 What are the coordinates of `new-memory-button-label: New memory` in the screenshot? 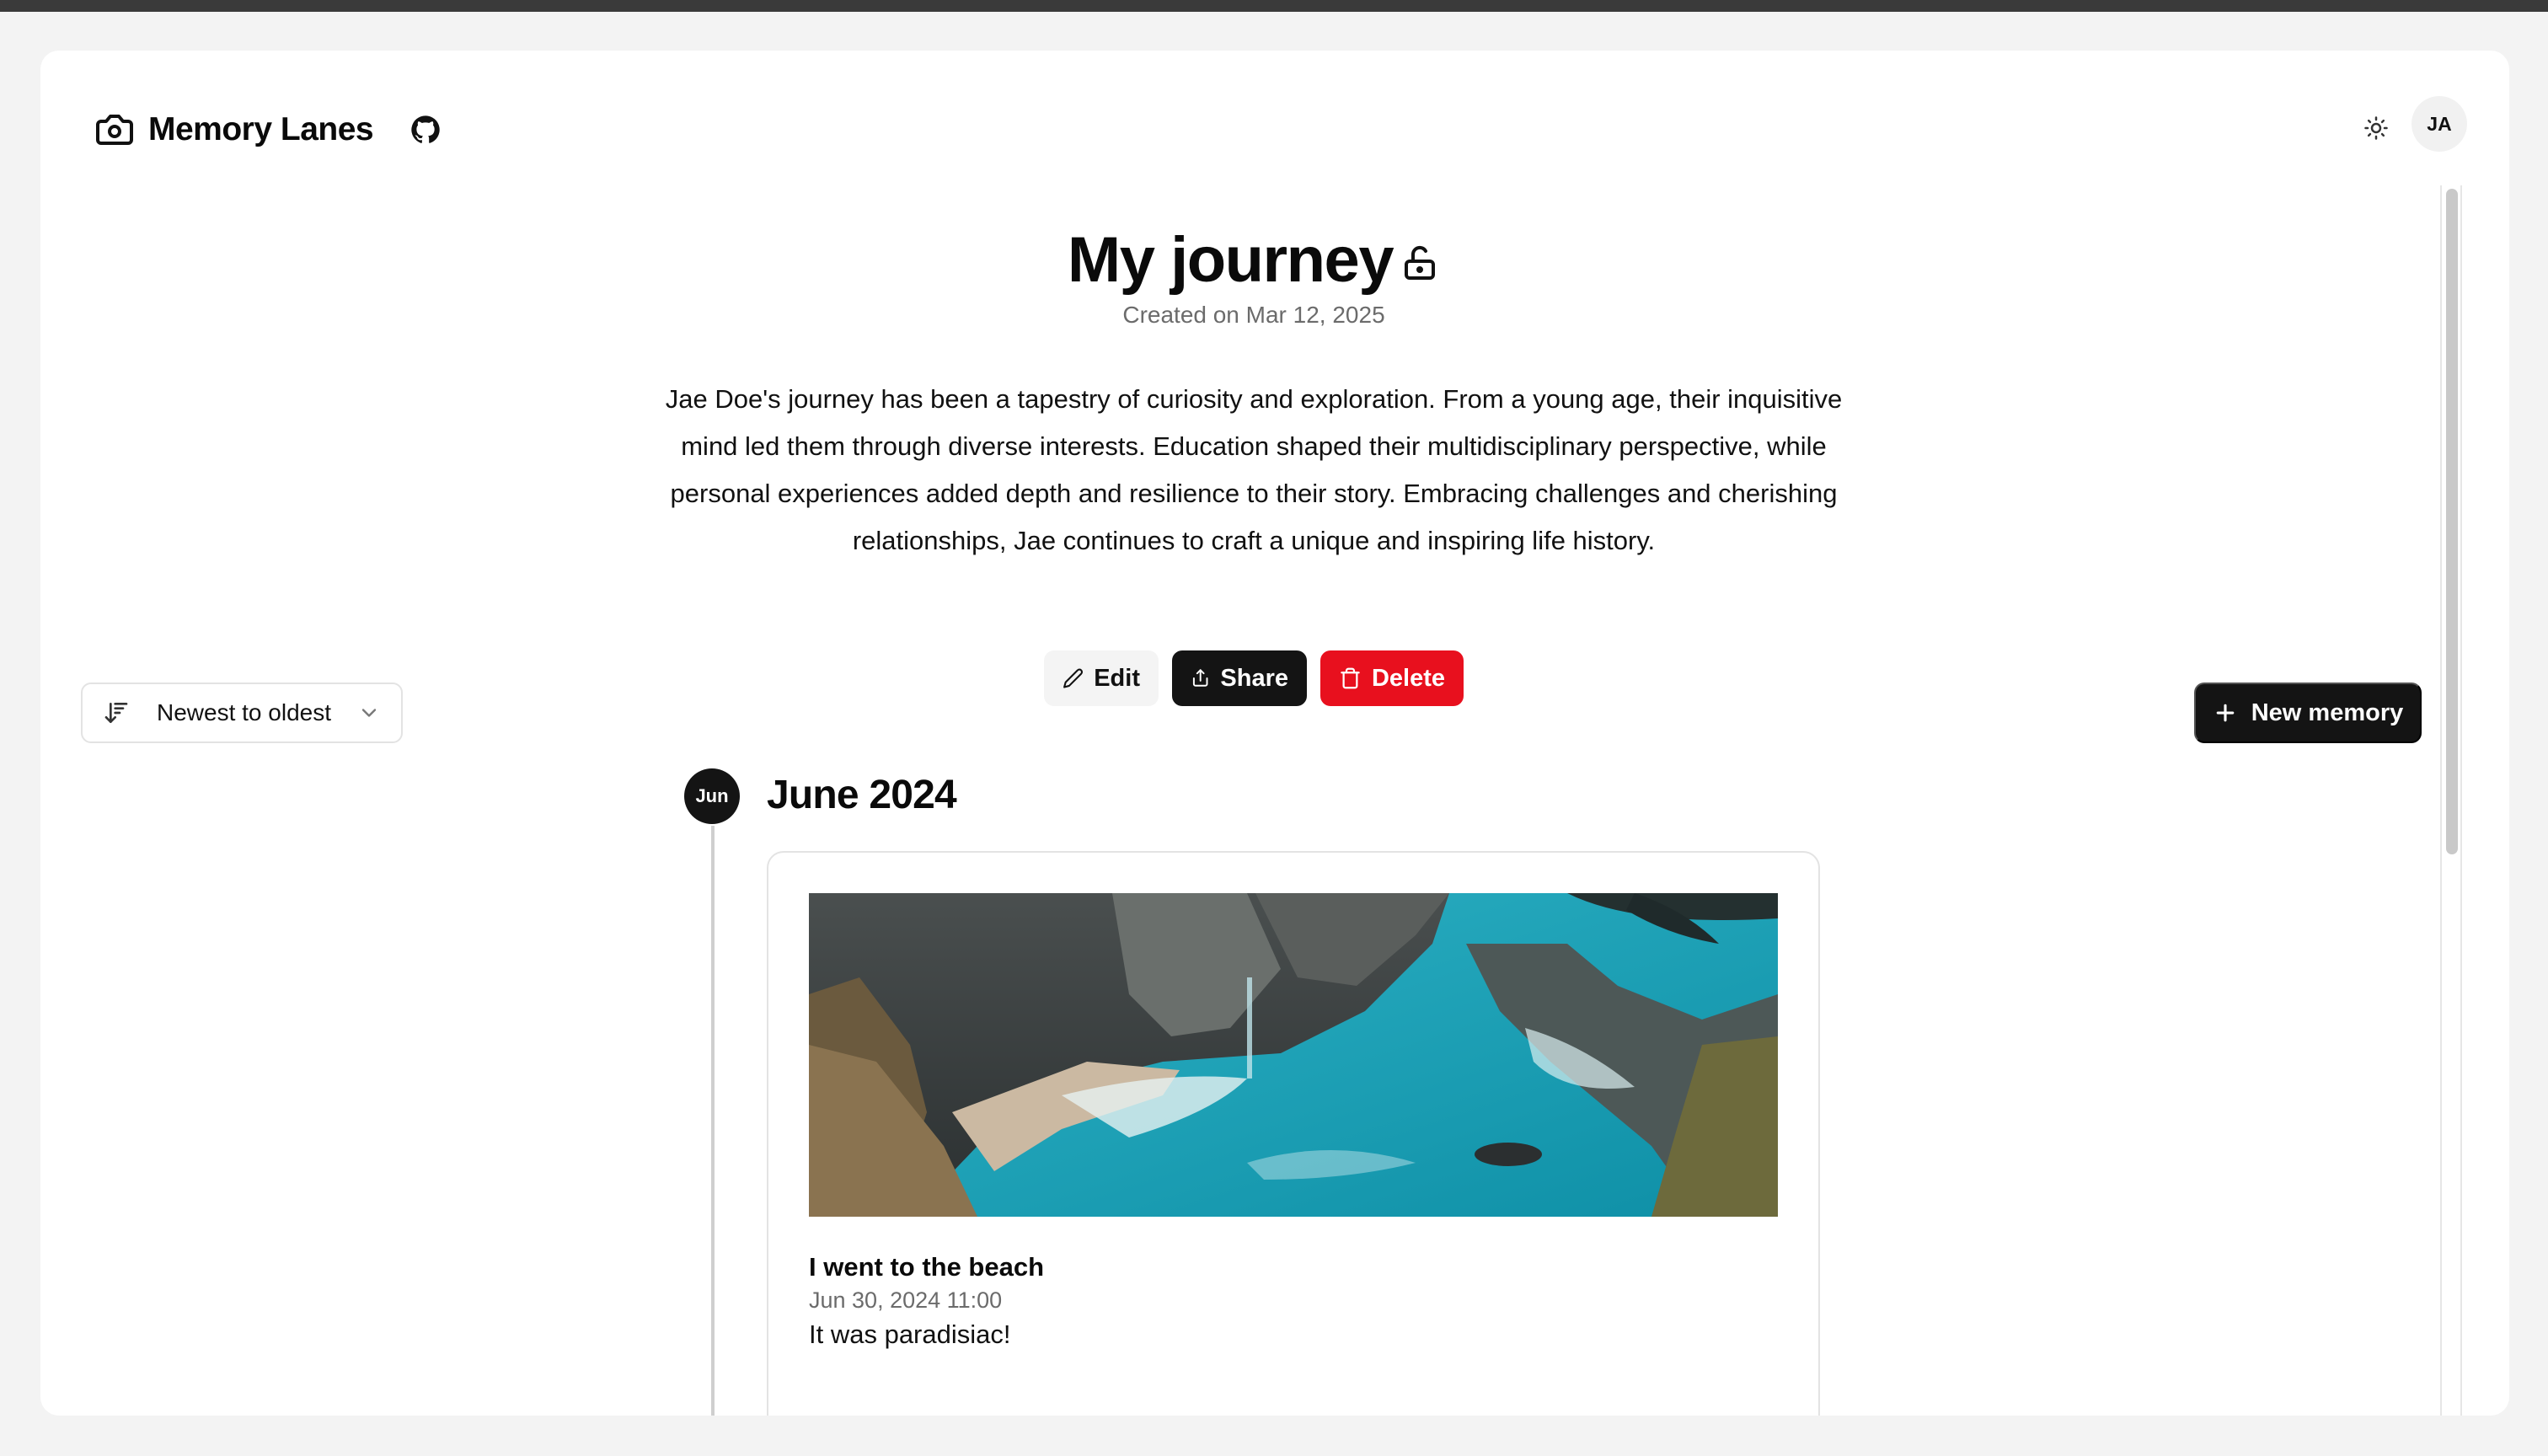 It's located at (2327, 712).